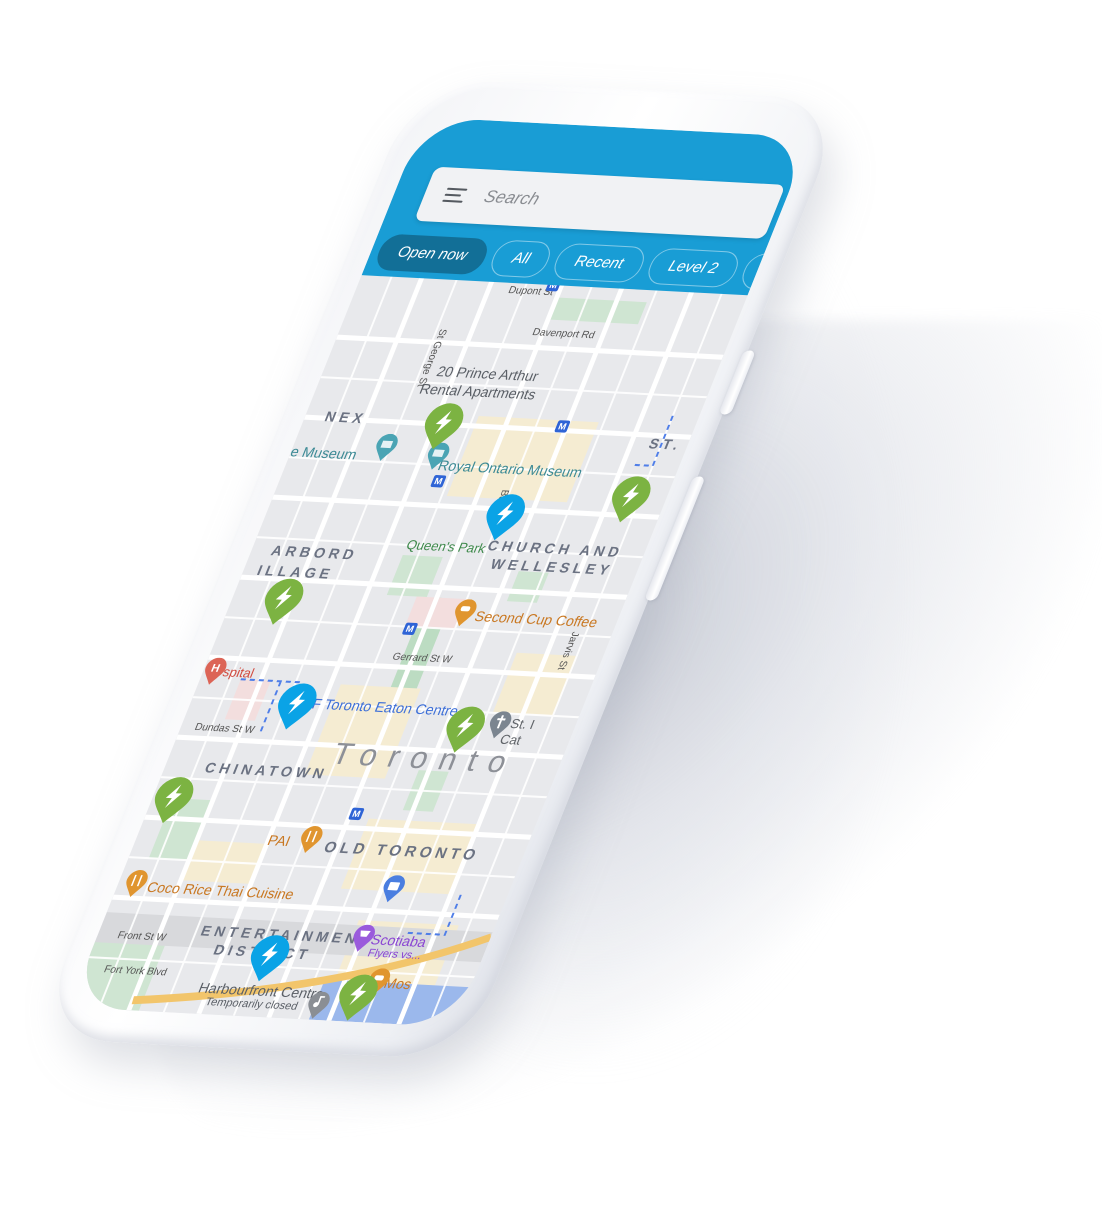 The height and width of the screenshot is (1208, 1102). I want to click on filter-chip-open-now: Open now, so click(432, 254).